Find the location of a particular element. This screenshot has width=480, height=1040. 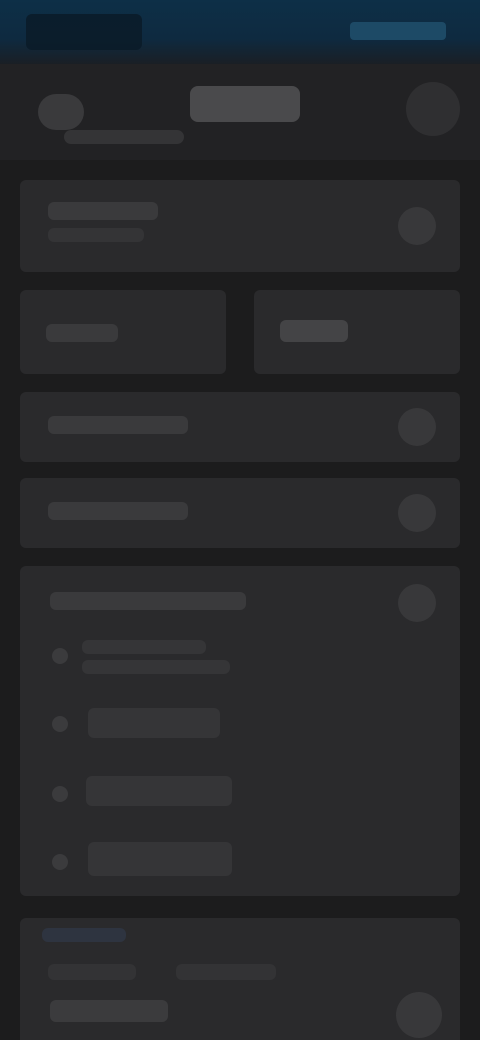

bottom-value is located at coordinates (109, 1011).